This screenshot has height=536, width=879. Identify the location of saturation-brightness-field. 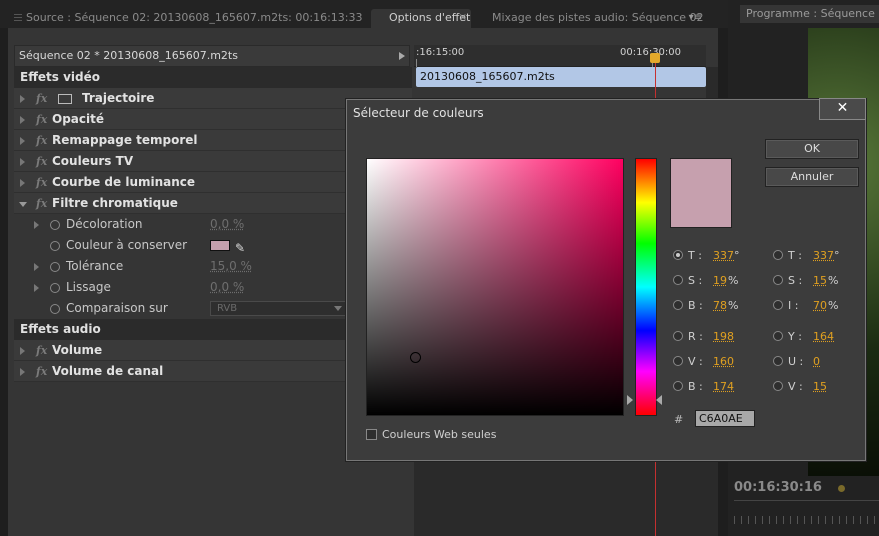
(495, 287).